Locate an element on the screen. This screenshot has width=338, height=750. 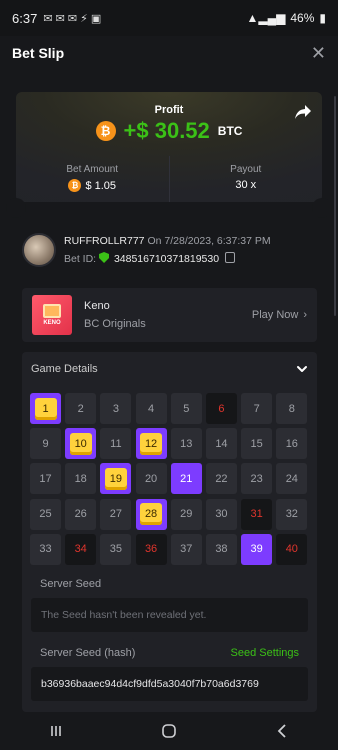
back-icon is located at coordinates (282, 731).